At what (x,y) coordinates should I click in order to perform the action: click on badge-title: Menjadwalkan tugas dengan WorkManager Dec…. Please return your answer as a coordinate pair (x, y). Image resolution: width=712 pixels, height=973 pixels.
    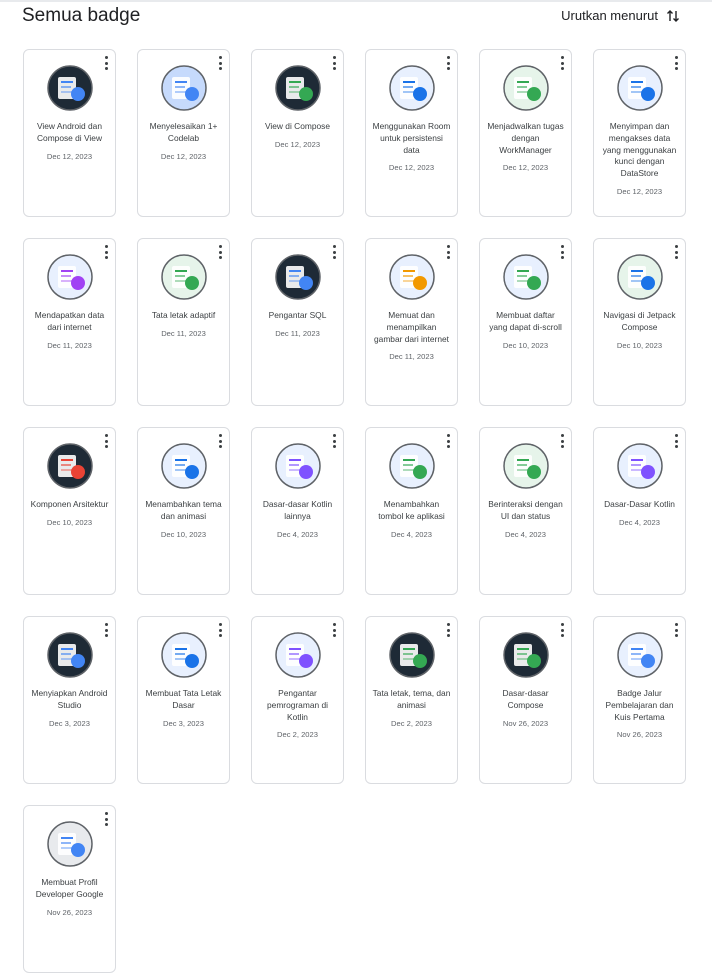
    Looking at the image, I should click on (525, 147).